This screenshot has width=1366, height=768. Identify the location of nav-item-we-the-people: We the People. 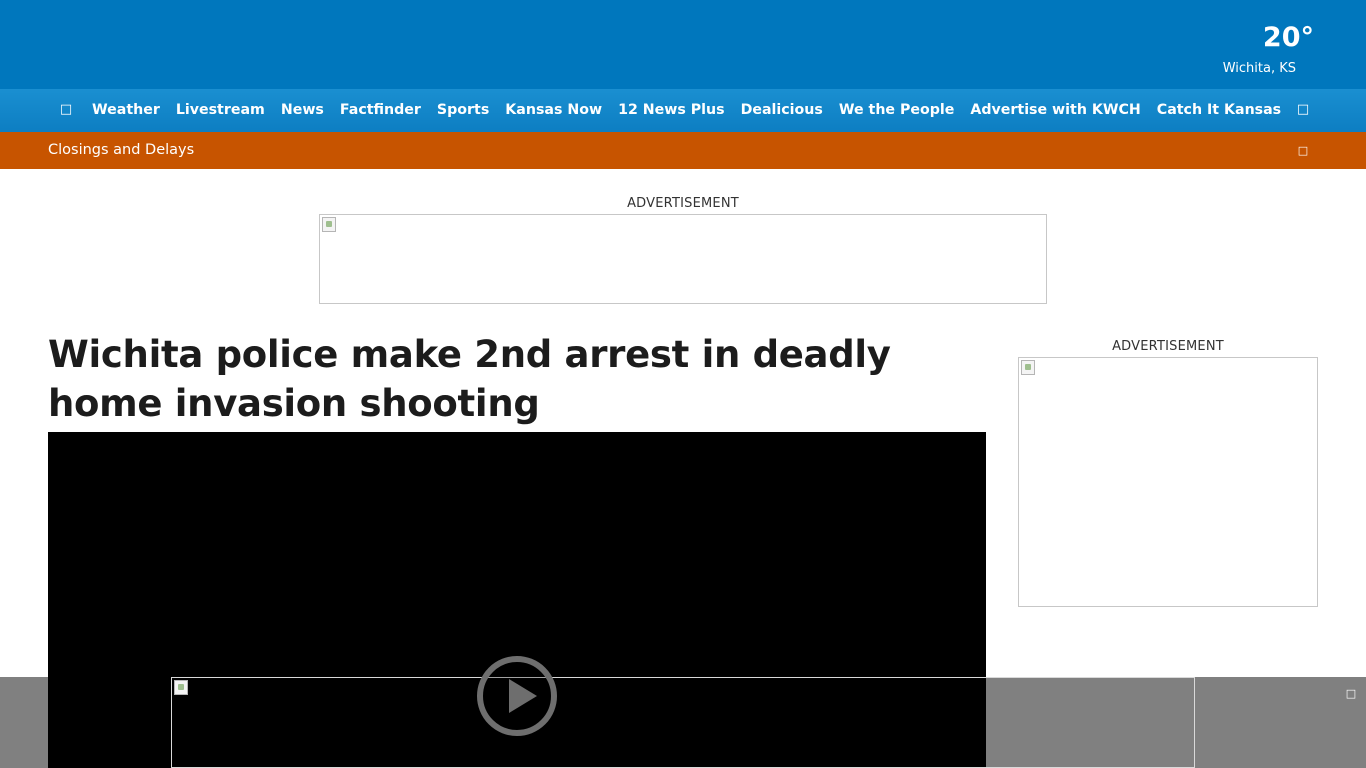
(897, 110).